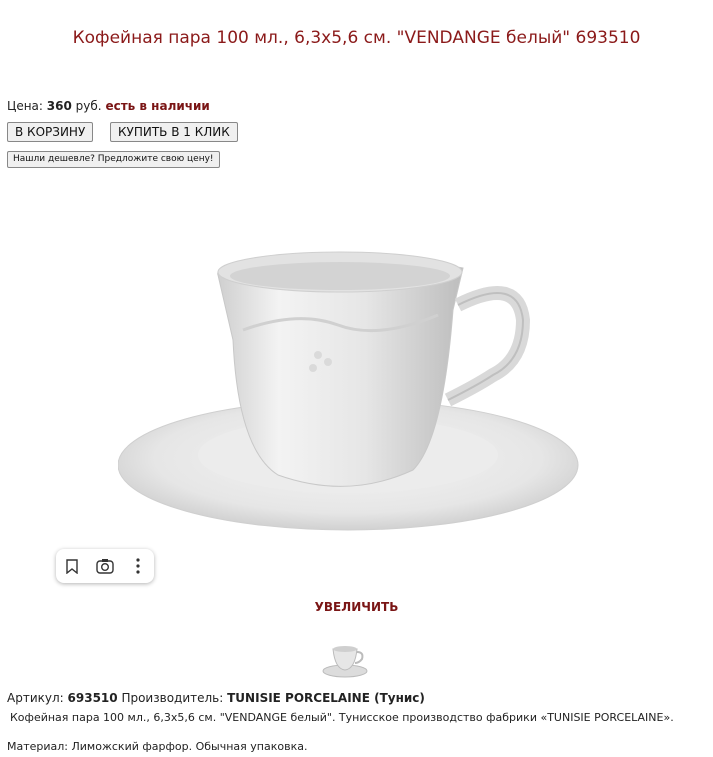  Describe the element at coordinates (138, 566) in the screenshot. I see `more-vertical-icon` at that location.